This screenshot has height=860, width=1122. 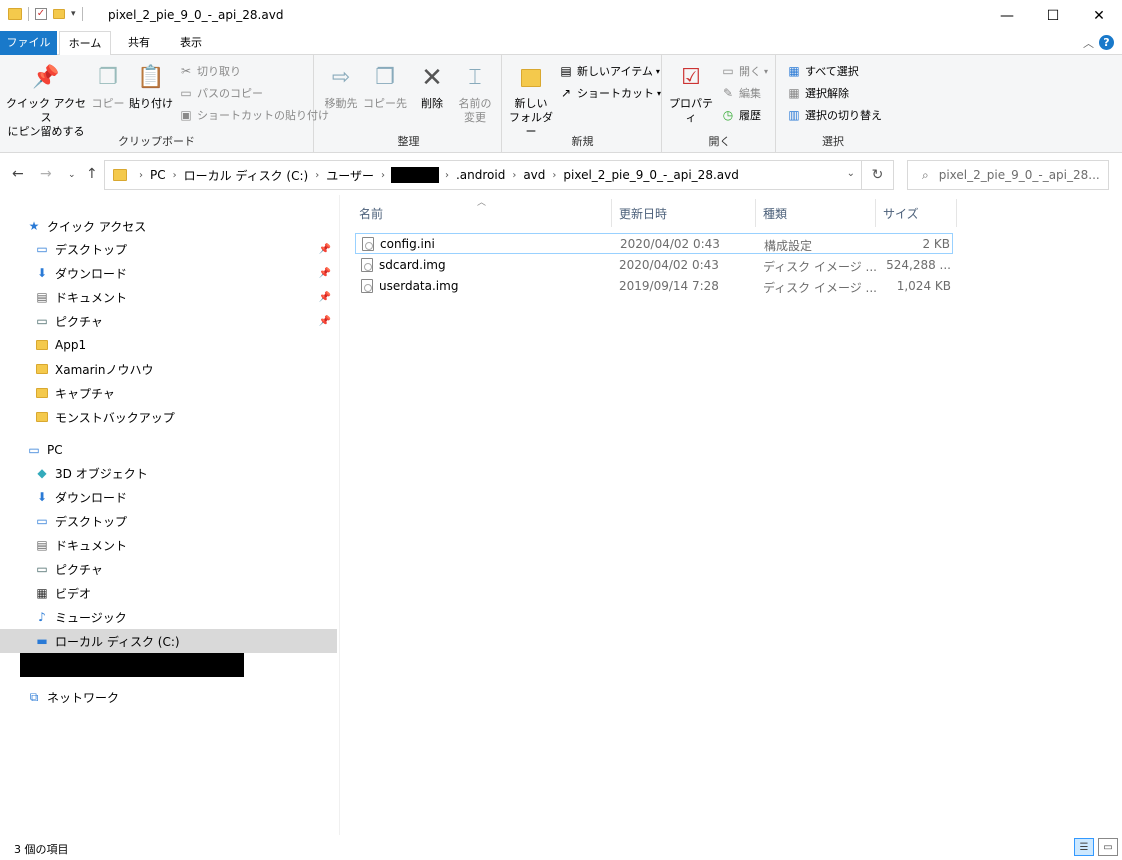 I want to click on rename-button: ⌶ 名前の 変更, so click(x=475, y=94).